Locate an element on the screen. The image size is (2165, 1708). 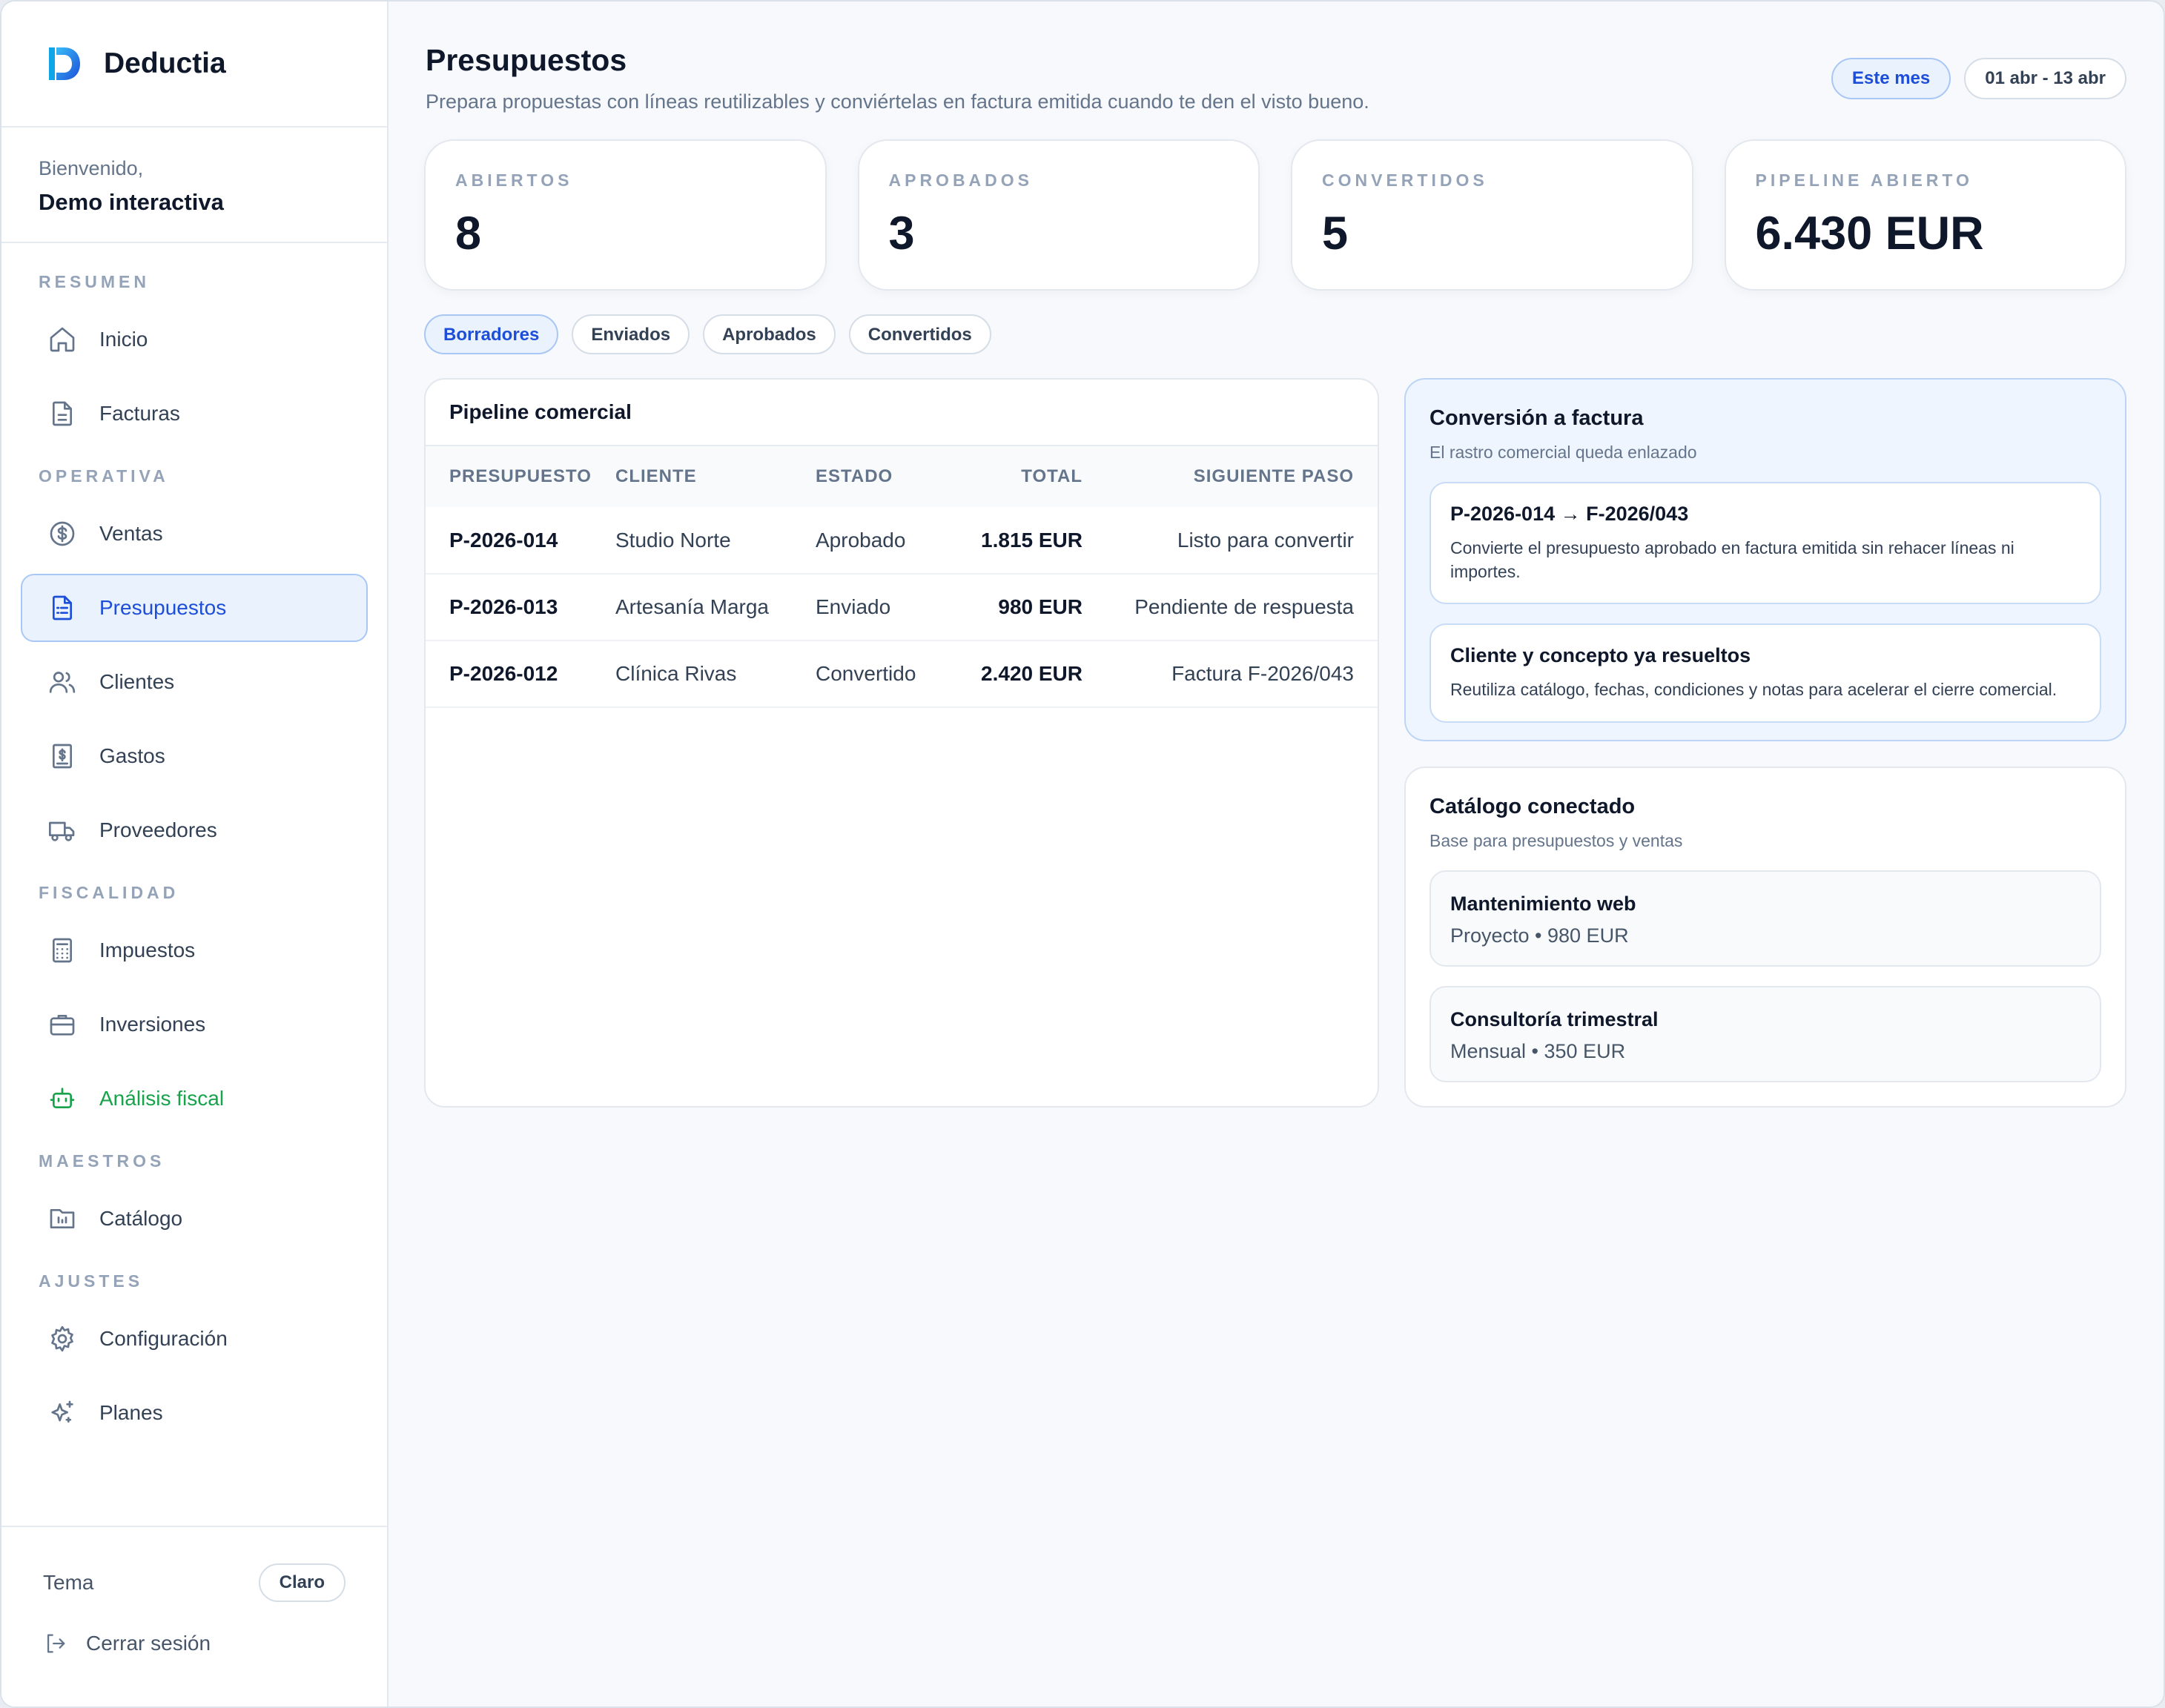
sidebar-item-label: Configuración is located at coordinates (164, 1338).